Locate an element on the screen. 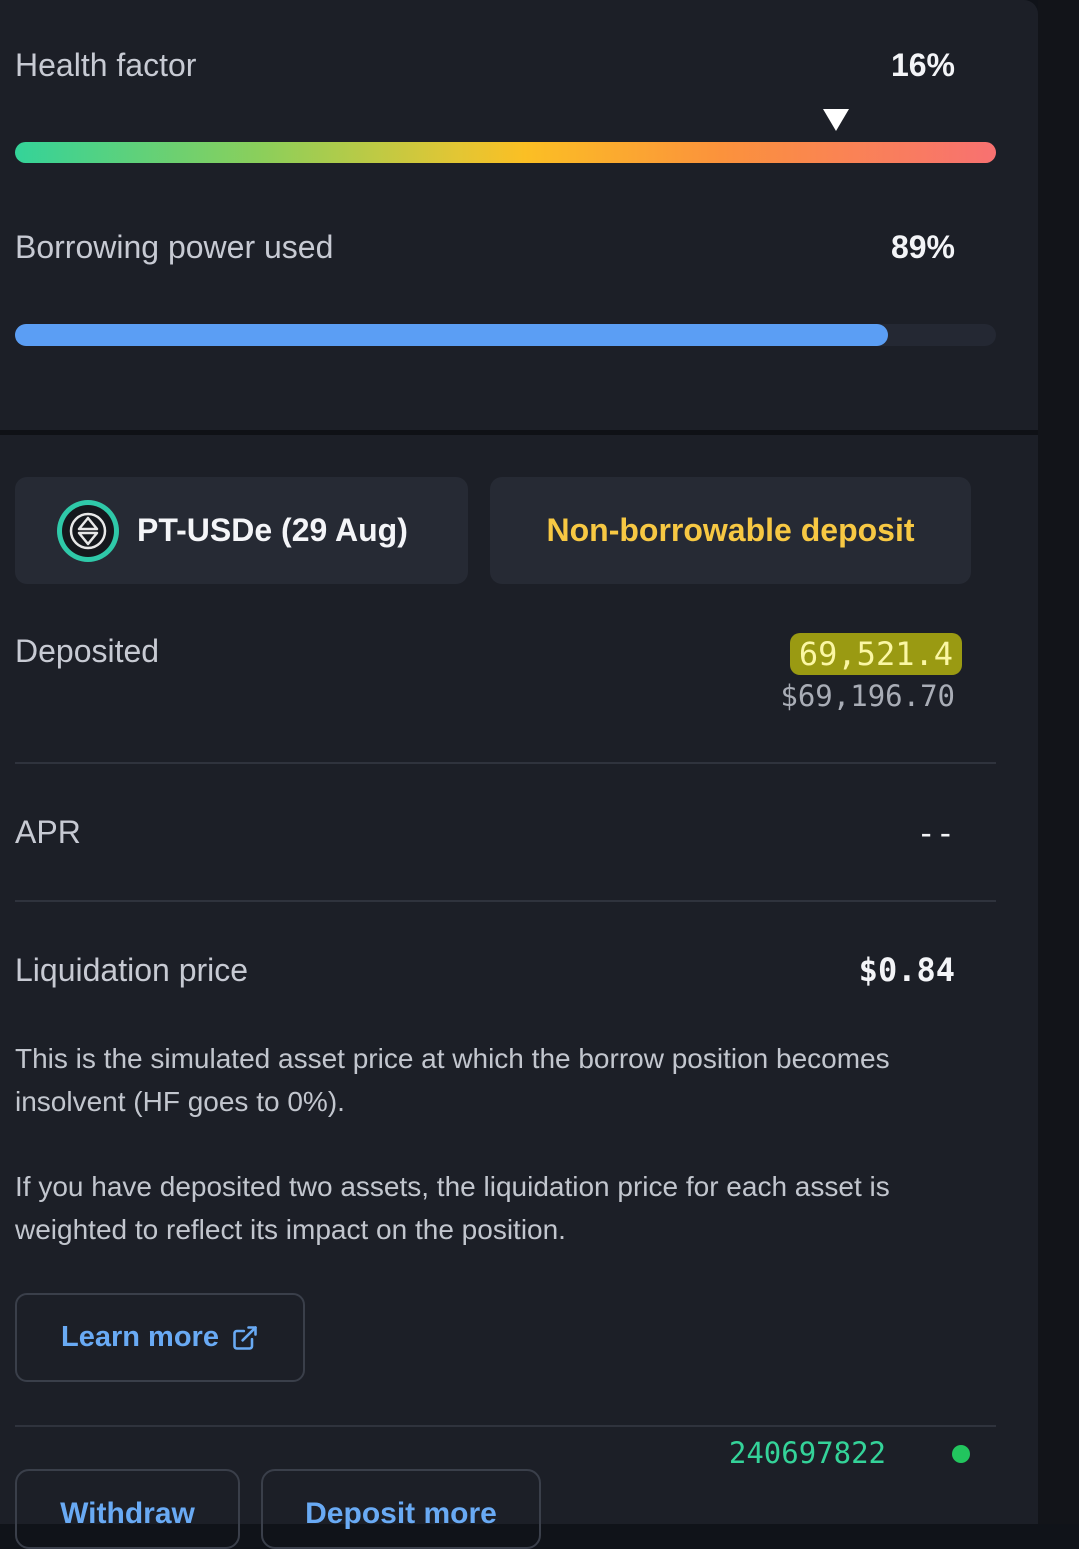  asset-chip: PT-USDe (29 Aug) is located at coordinates (241, 530).